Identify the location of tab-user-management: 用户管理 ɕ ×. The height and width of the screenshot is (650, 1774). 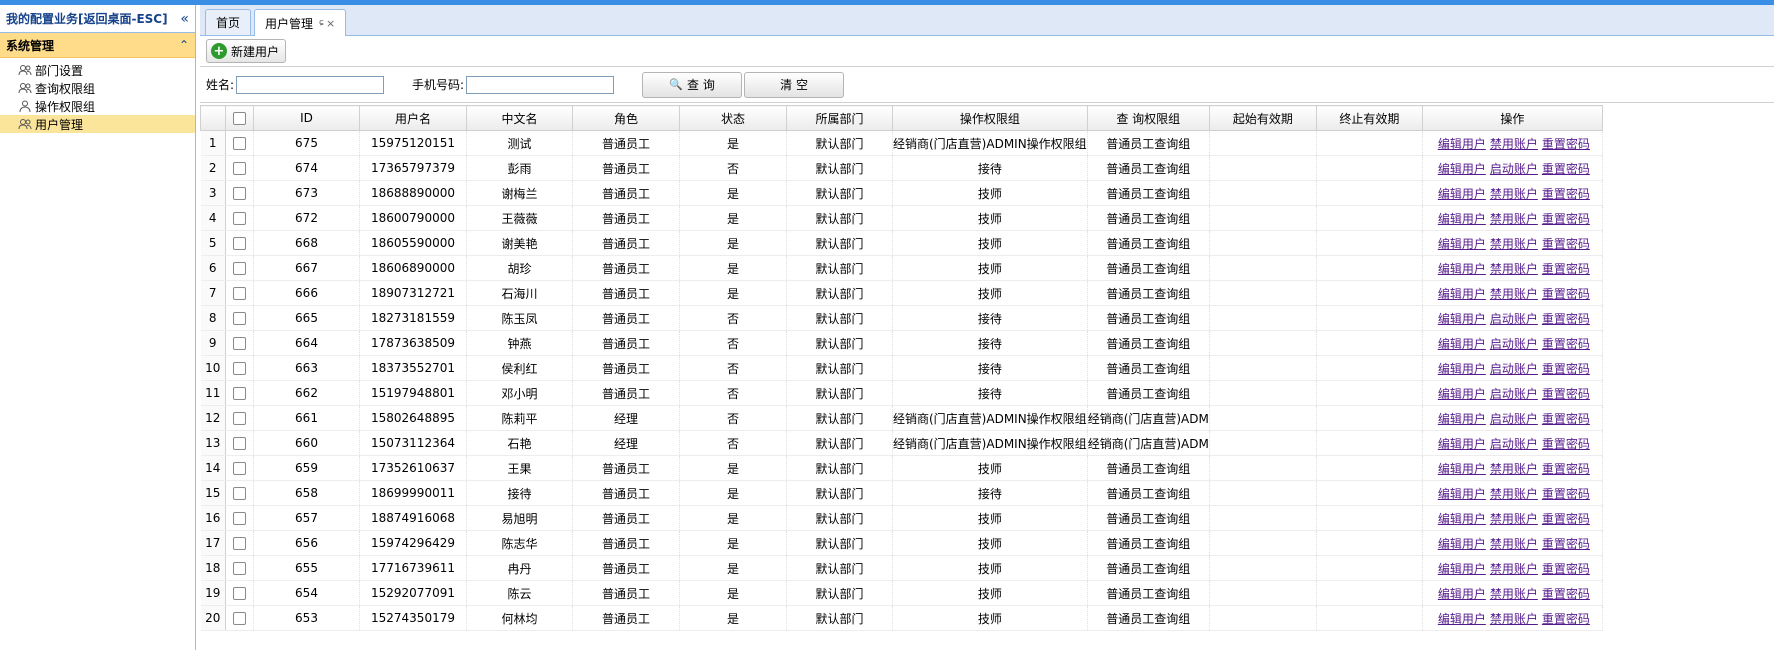
(300, 22).